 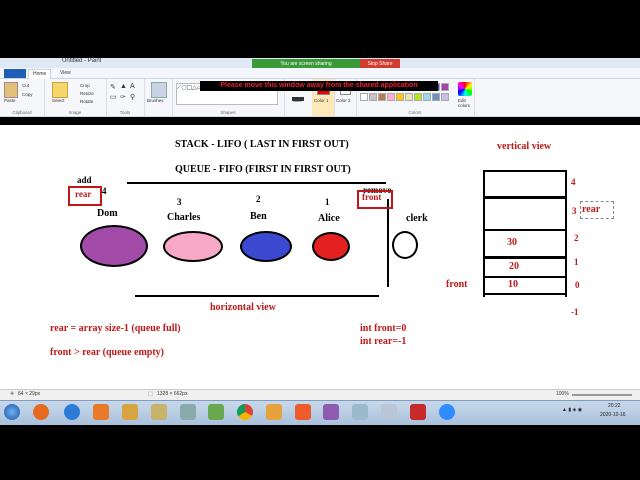 What do you see at coordinates (576, 262) in the screenshot?
I see `array-index-1: 1` at bounding box center [576, 262].